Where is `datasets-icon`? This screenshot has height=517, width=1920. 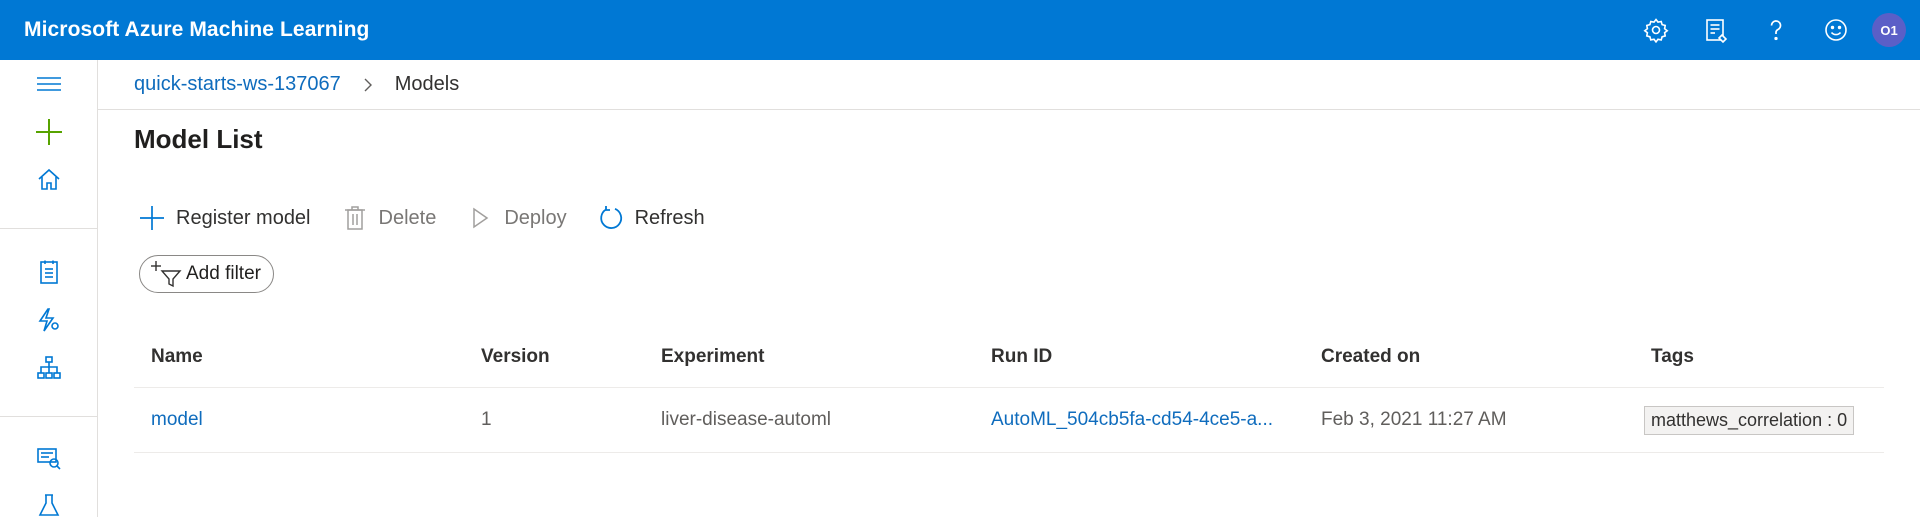
datasets-icon is located at coordinates (48, 458).